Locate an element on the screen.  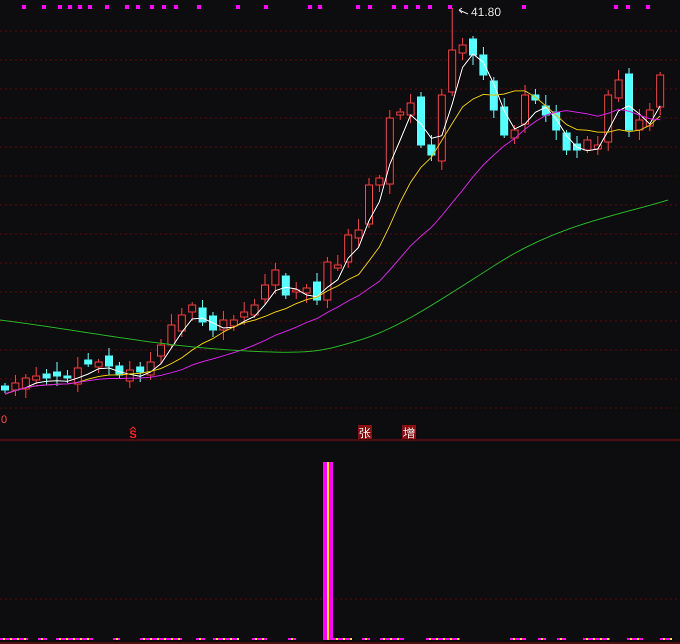
leader-line is located at coordinates (463, 11).